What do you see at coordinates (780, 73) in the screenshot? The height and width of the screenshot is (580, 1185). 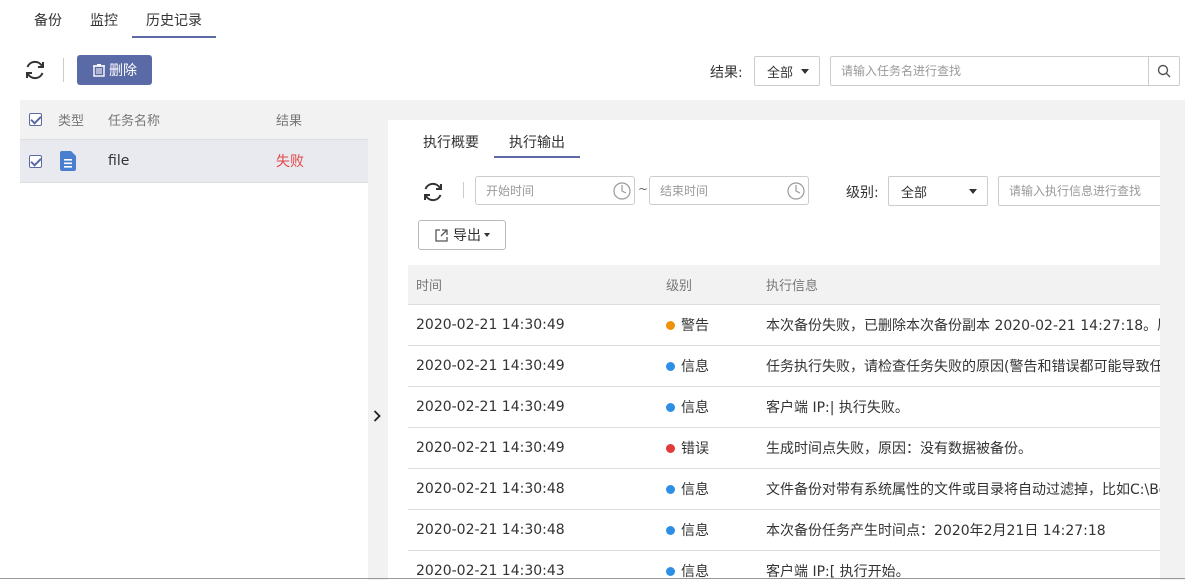 I see `result-filter-value: 全部` at bounding box center [780, 73].